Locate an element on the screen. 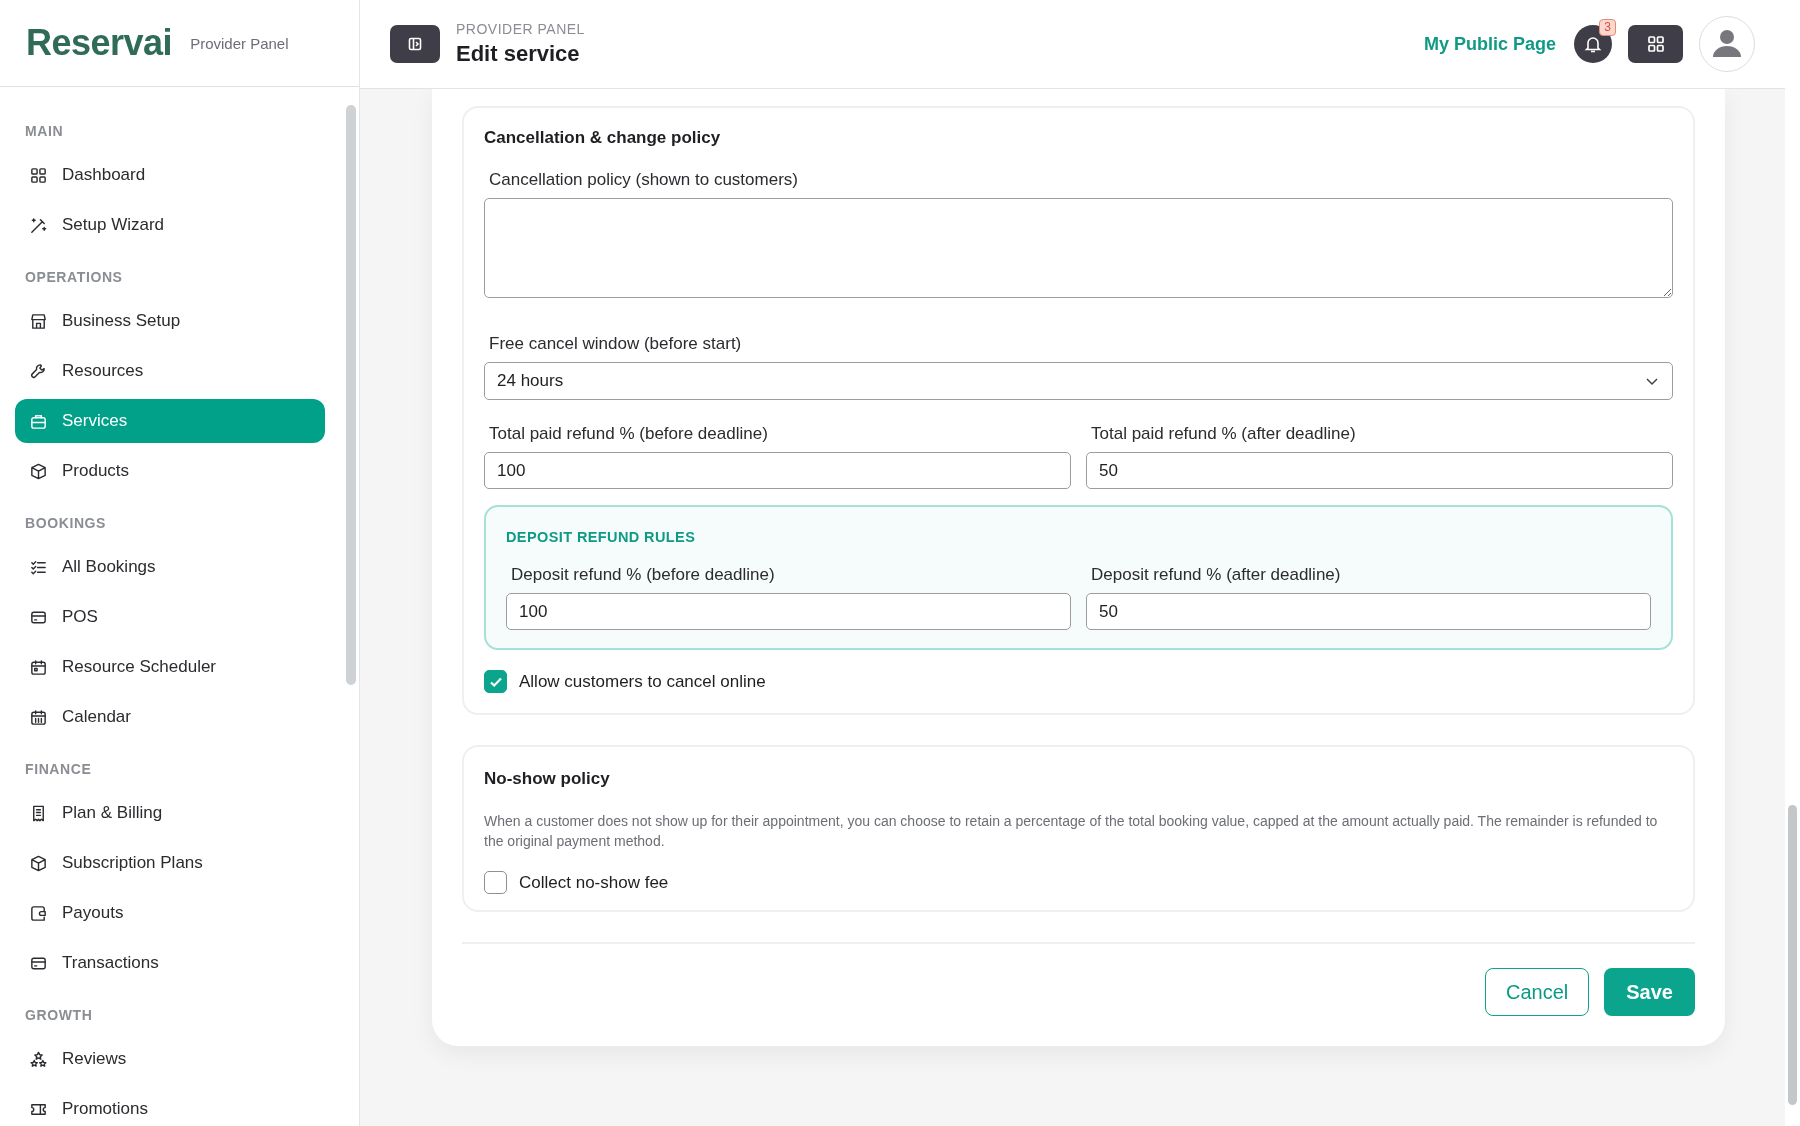  cancel-window-select: 24 hours is located at coordinates (1078, 381).